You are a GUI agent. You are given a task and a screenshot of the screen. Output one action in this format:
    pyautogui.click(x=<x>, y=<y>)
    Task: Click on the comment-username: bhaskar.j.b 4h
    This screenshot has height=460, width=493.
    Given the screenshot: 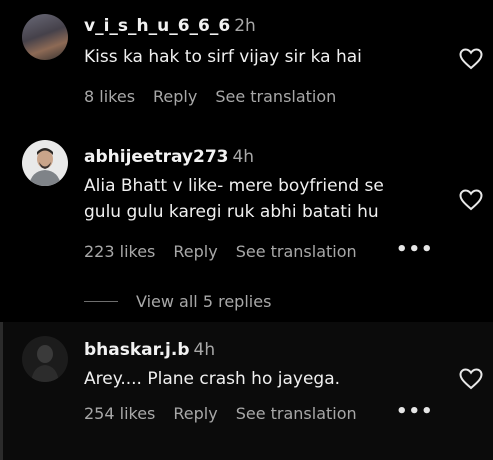 What is the action you would take?
    pyautogui.click(x=149, y=350)
    